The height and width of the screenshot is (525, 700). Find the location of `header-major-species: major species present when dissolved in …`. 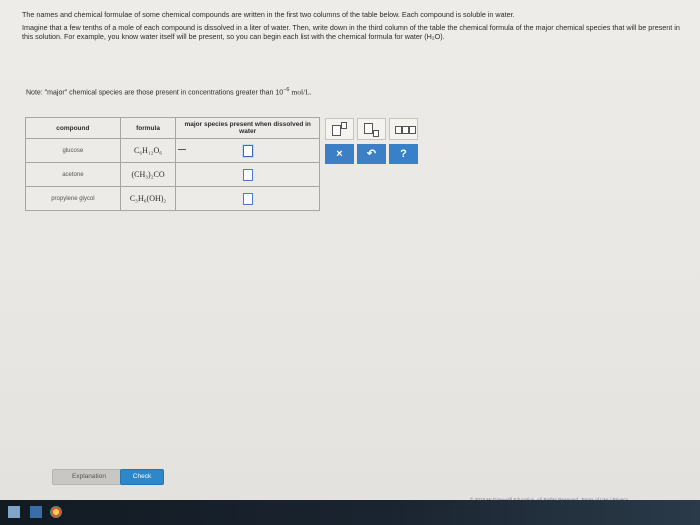

header-major-species: major species present when dissolved in … is located at coordinates (247, 128).